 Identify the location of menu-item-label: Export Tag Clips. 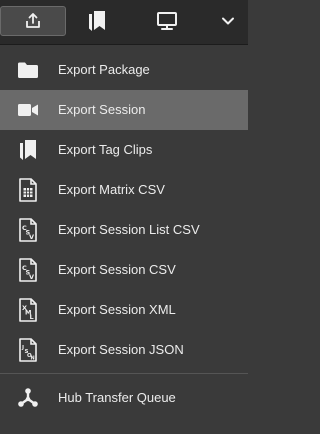
(105, 149).